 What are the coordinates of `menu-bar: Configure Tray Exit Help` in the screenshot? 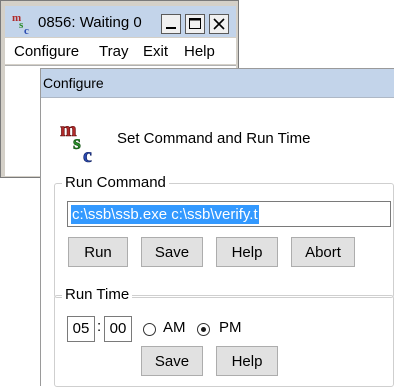 It's located at (120, 51).